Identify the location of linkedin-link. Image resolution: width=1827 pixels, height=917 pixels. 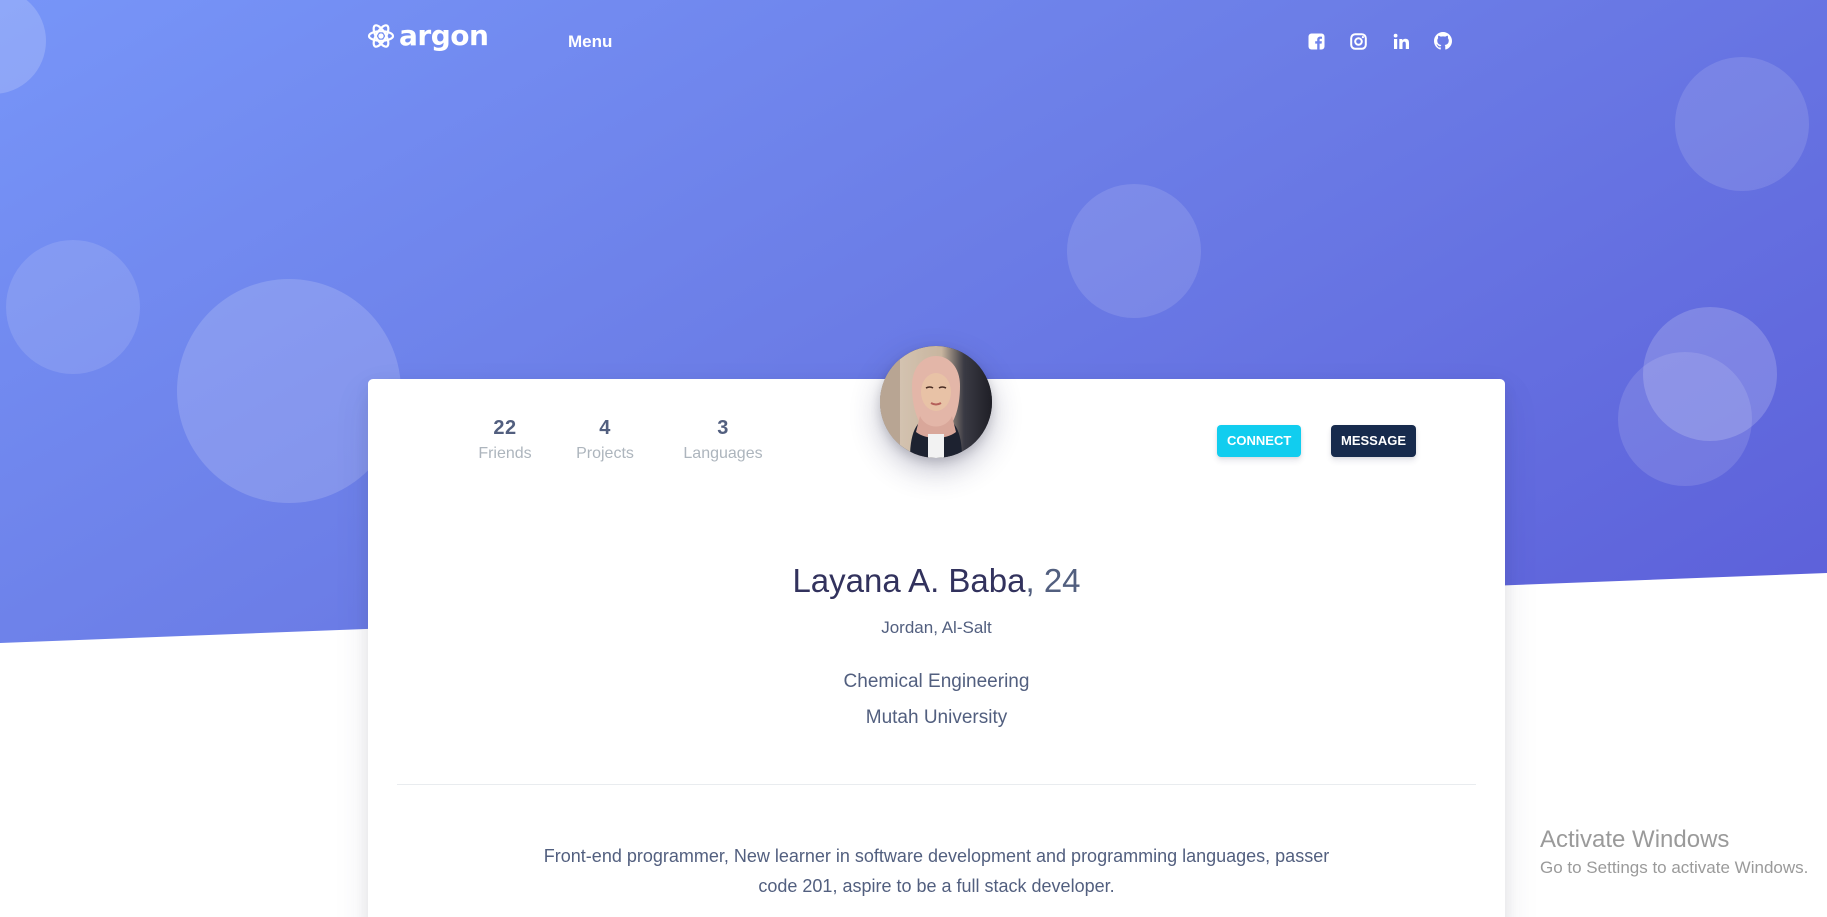
(1401, 41).